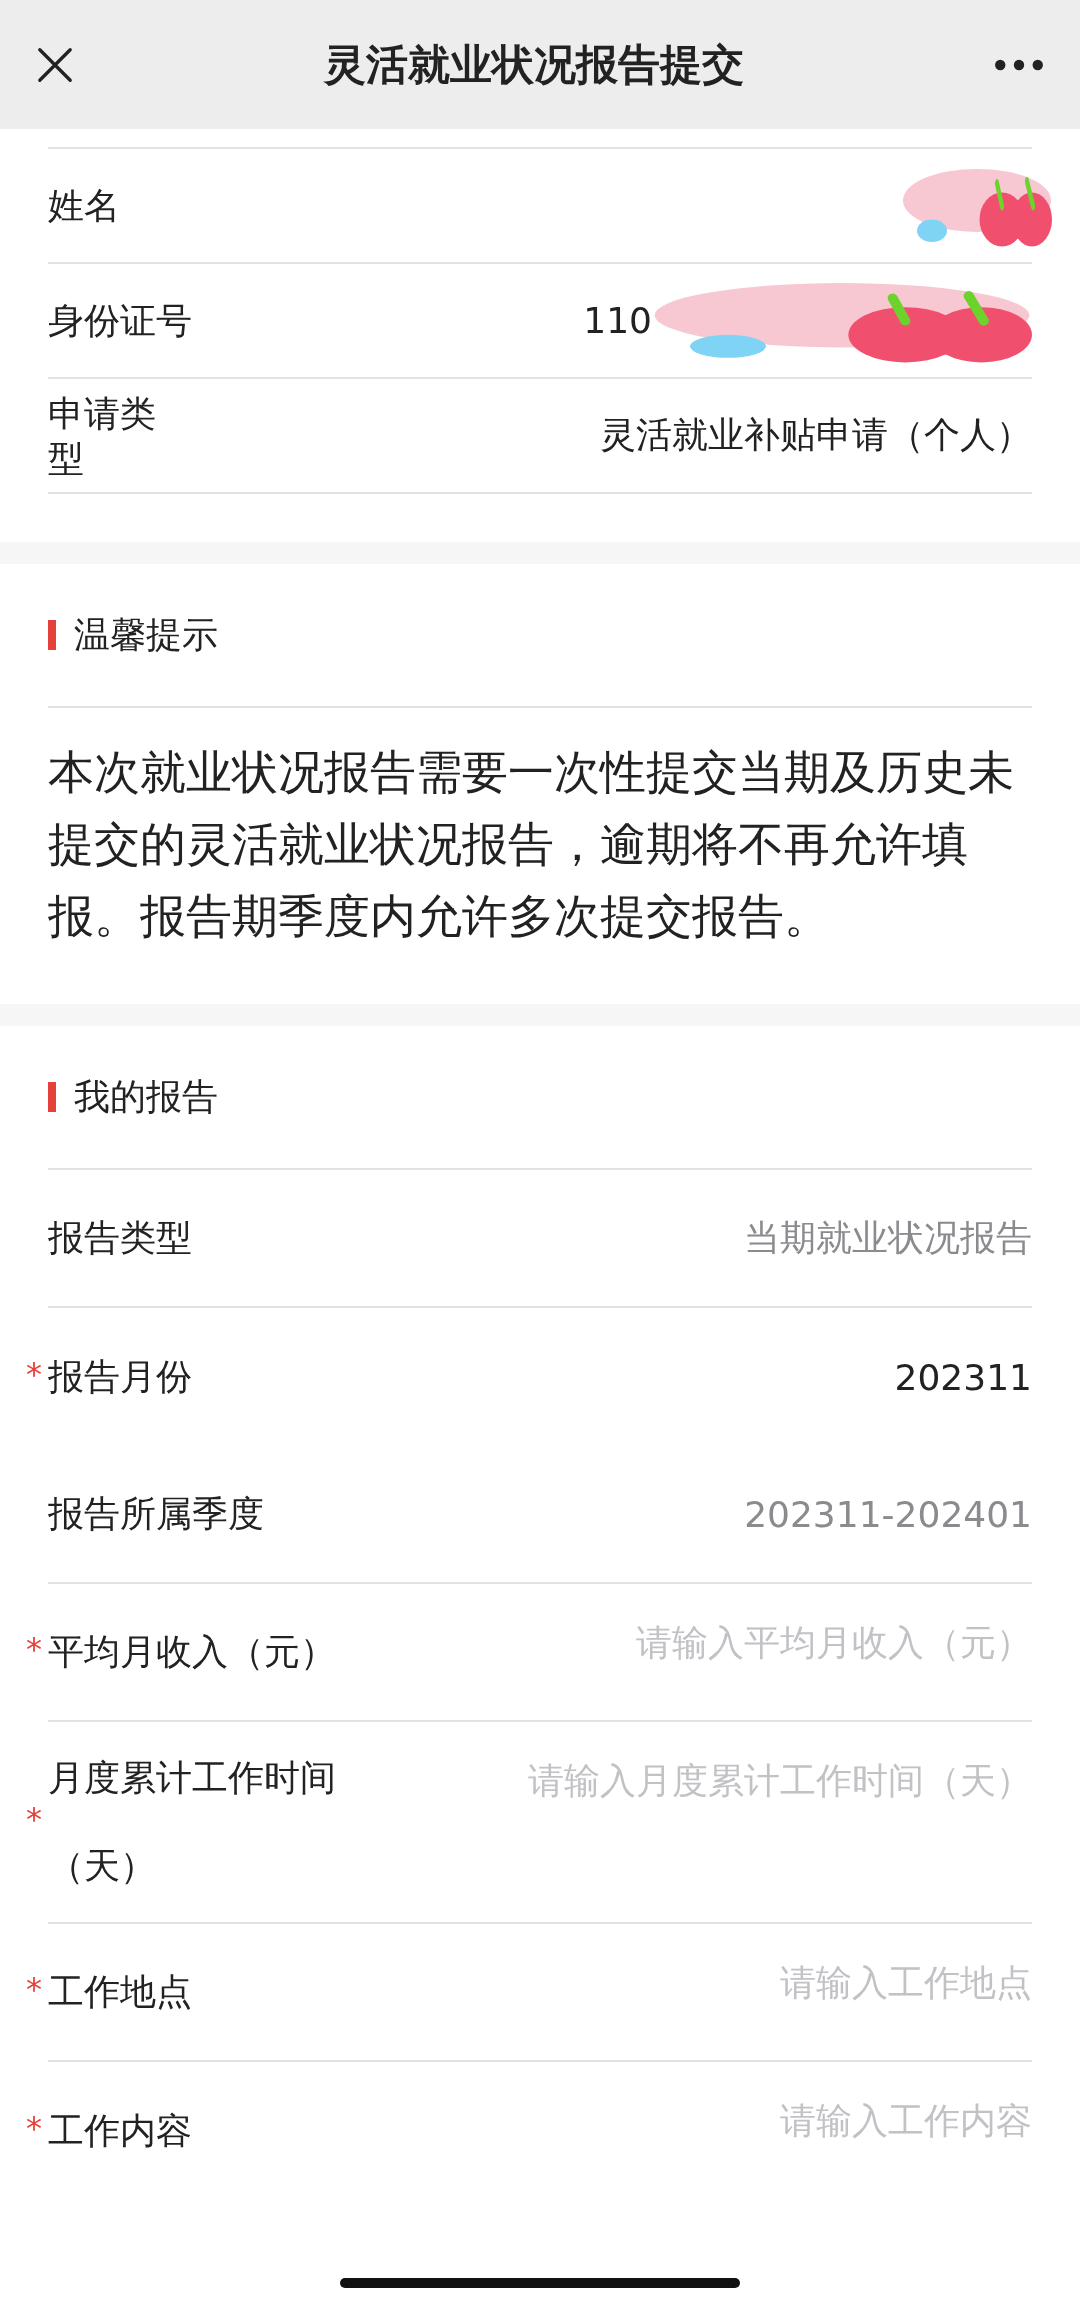 This screenshot has width=1080, height=2305. I want to click on field-value: 202311, so click(963, 1377).